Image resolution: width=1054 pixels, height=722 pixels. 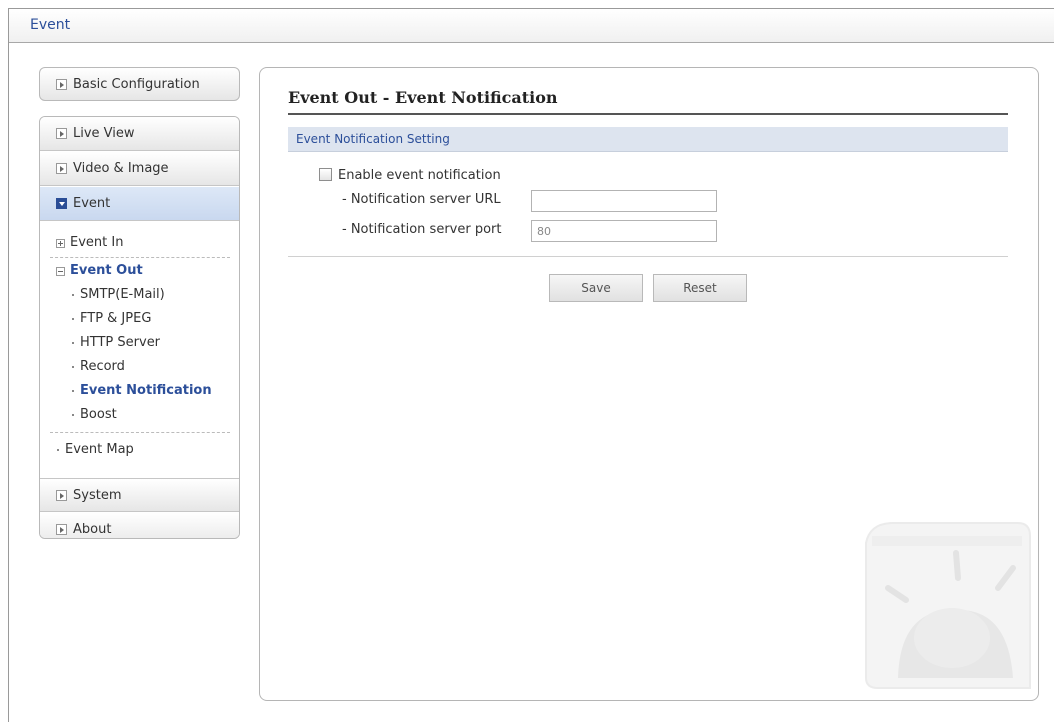 What do you see at coordinates (136, 84) in the screenshot?
I see `nav-label: Basic Configuration` at bounding box center [136, 84].